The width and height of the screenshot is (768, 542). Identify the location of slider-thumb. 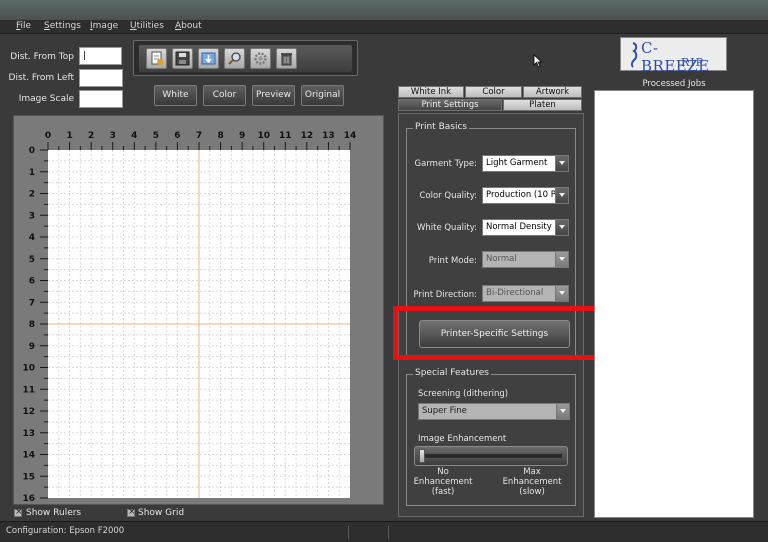
(422, 456).